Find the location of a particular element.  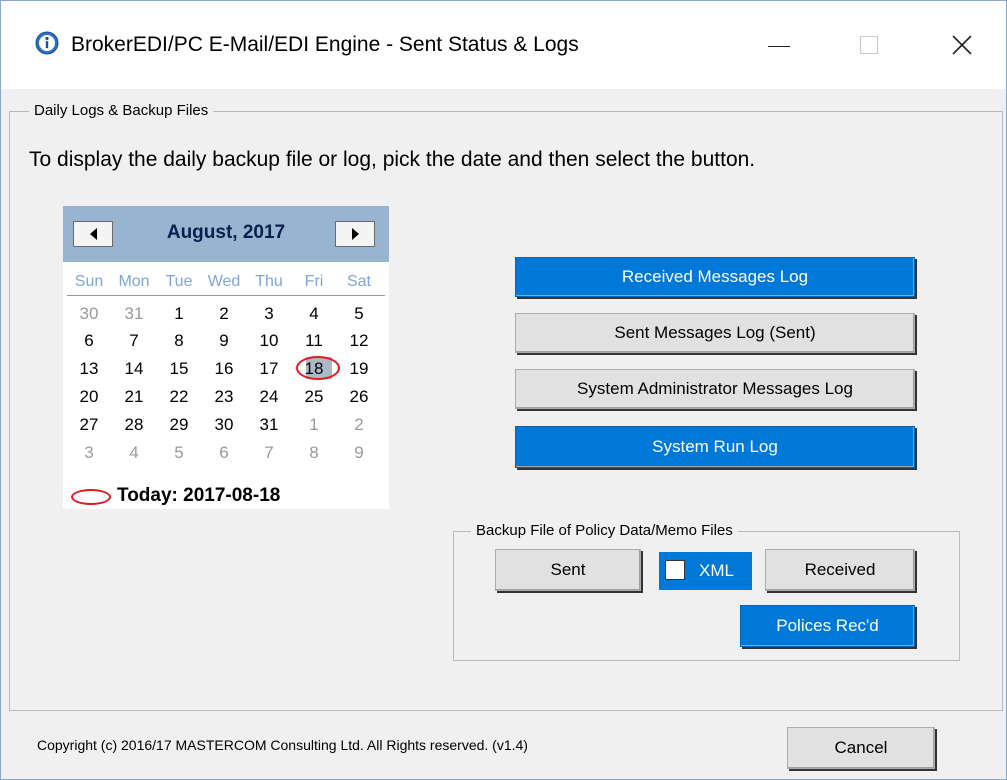

info-app-icon is located at coordinates (47, 43).